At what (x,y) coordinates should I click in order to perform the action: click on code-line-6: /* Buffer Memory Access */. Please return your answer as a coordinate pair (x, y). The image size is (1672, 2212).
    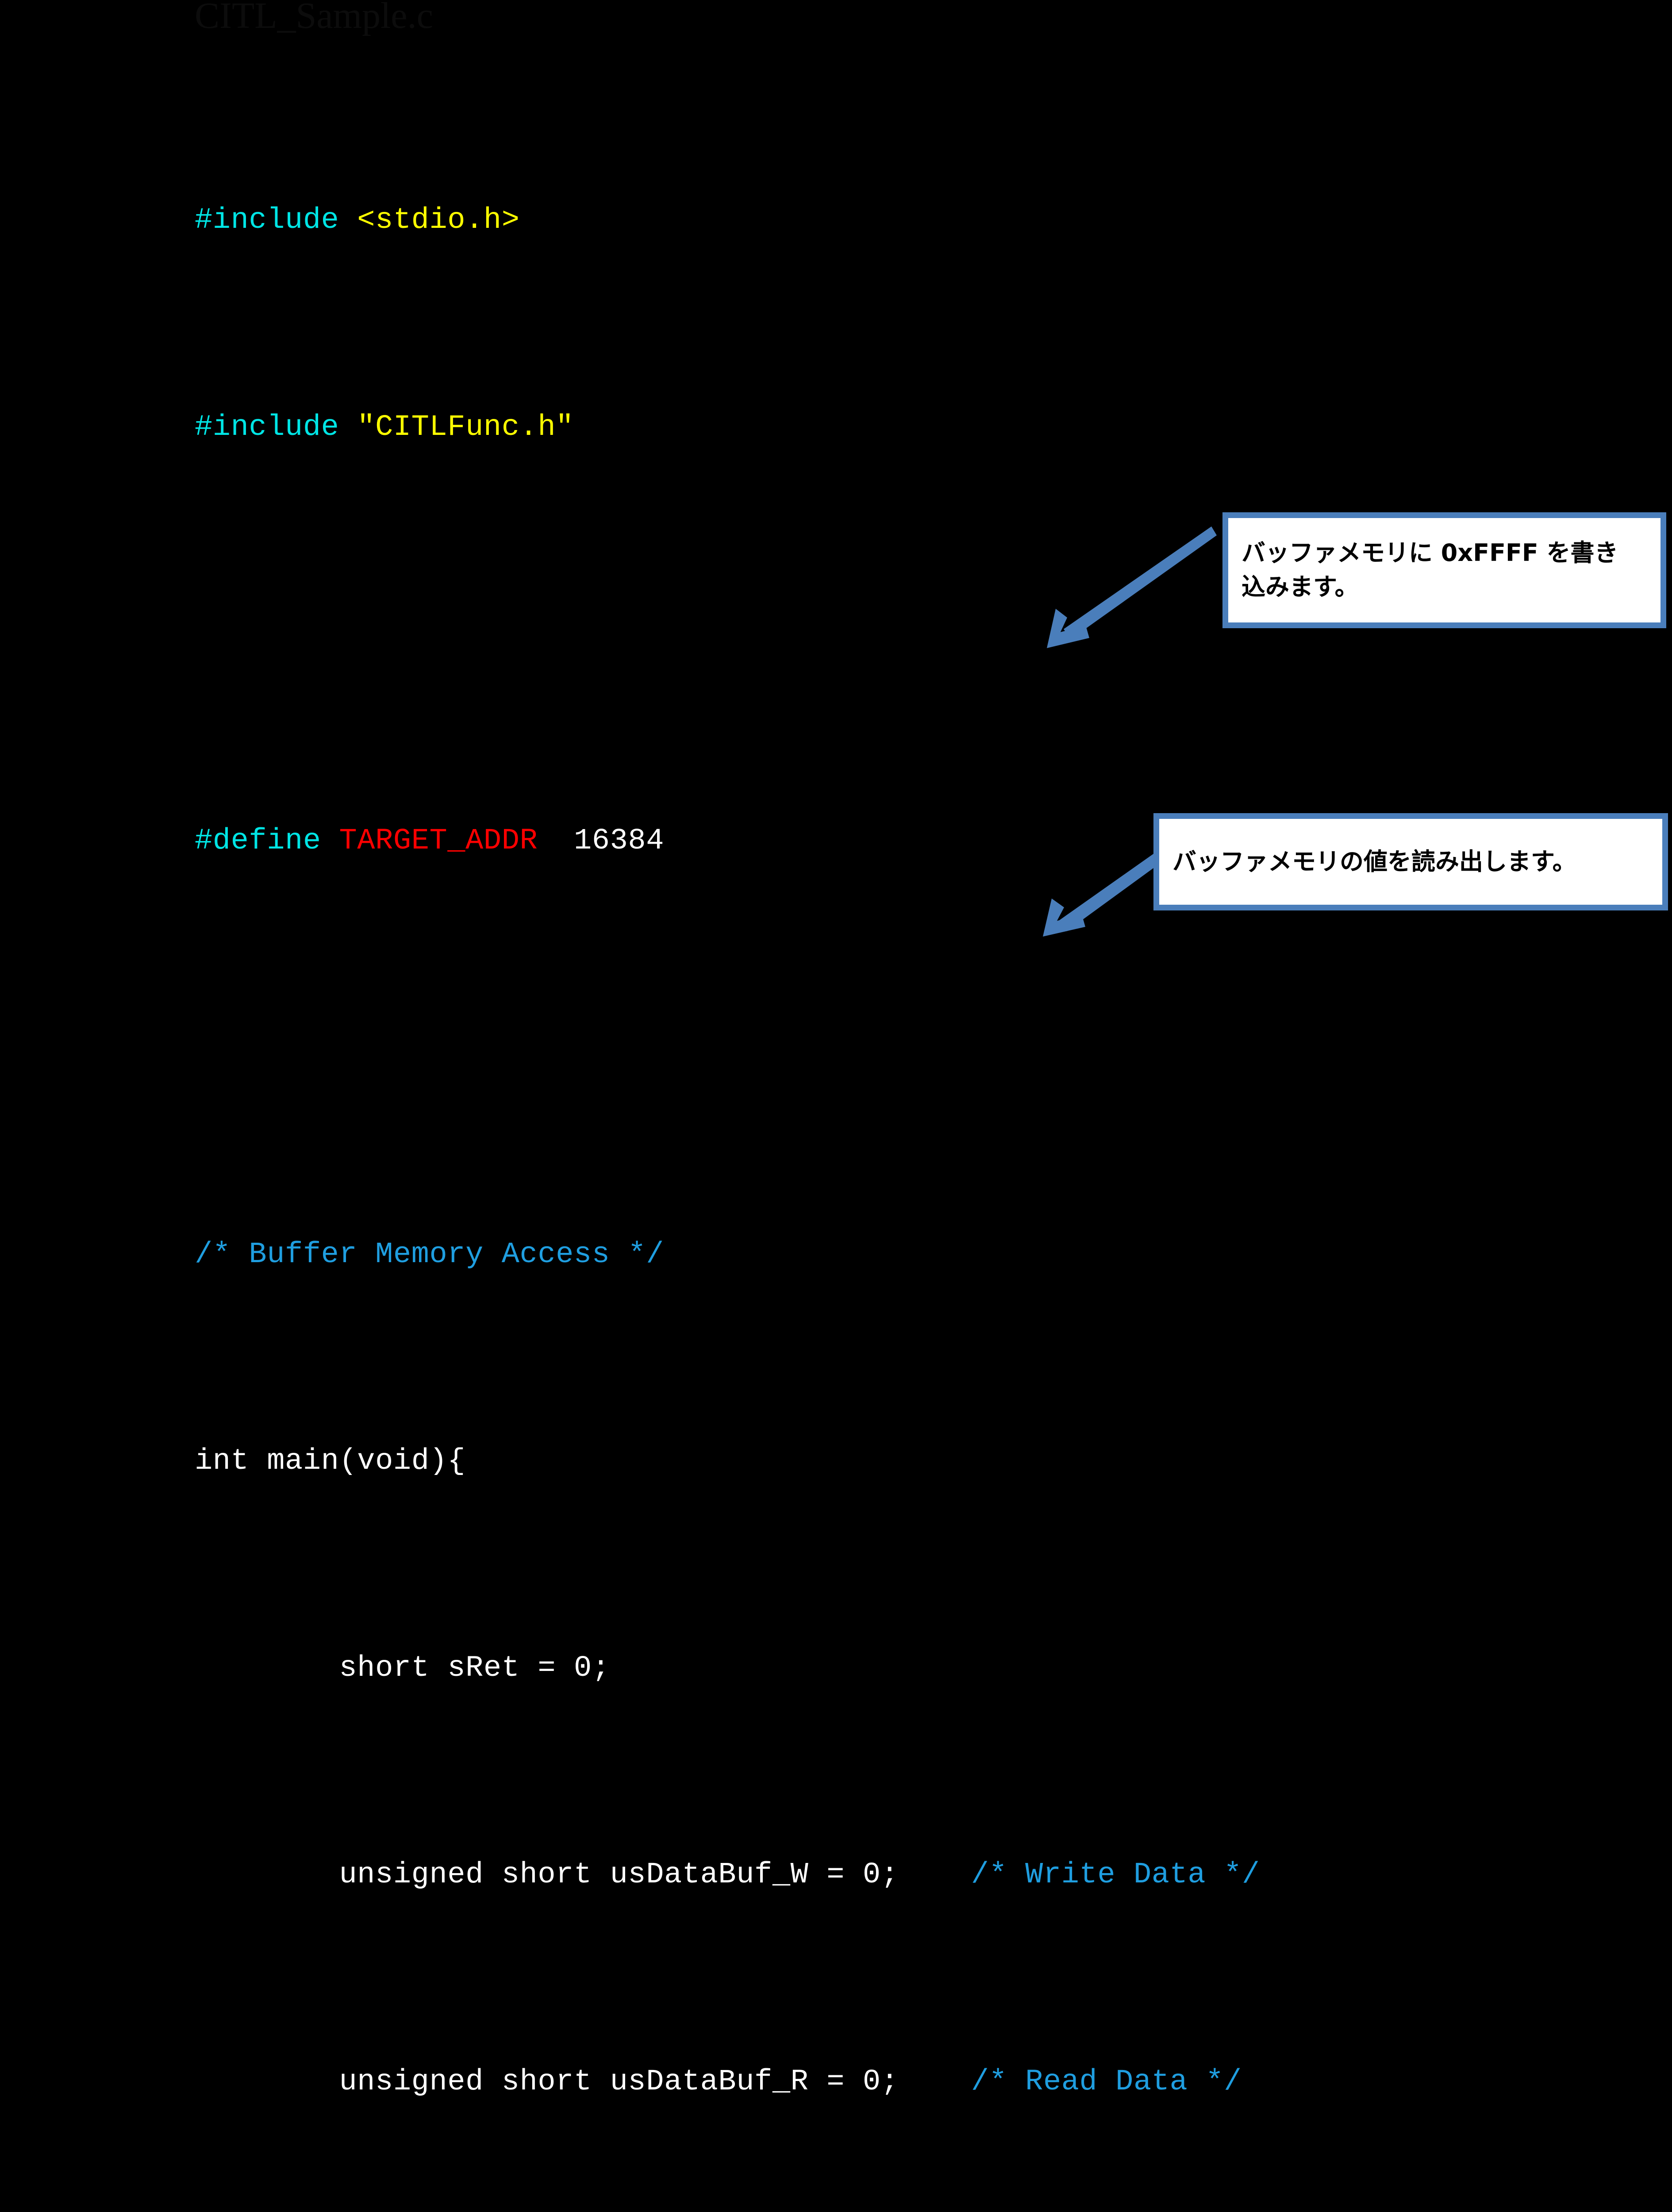
    Looking at the image, I should click on (745, 1255).